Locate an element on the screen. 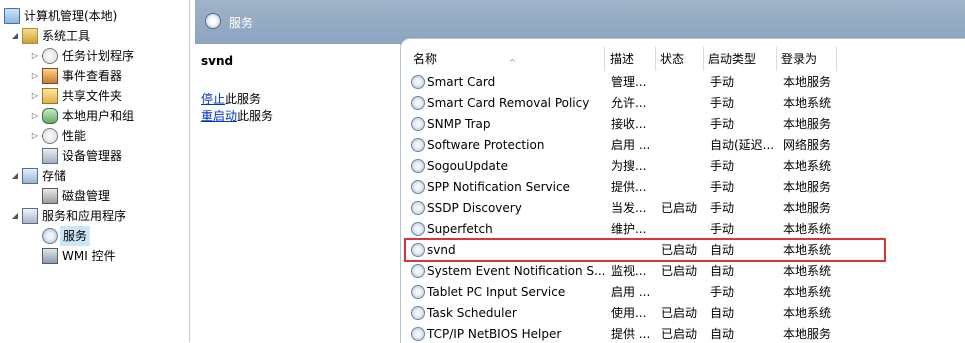 The height and width of the screenshot is (343, 965). event-viewer-icon is located at coordinates (50, 76).